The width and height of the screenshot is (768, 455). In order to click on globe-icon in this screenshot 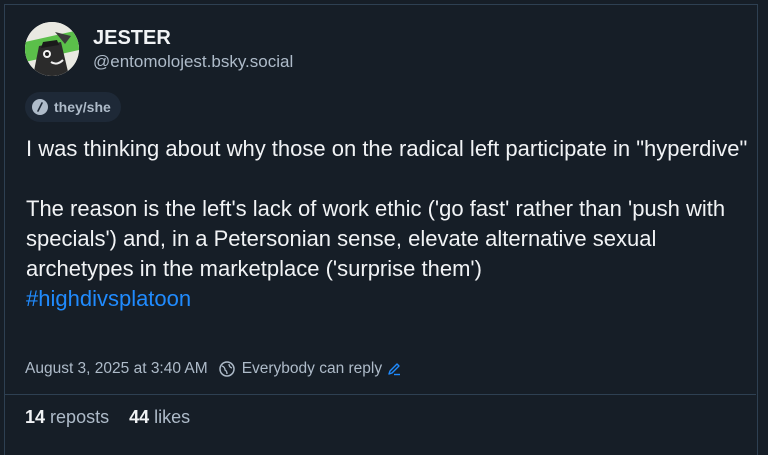, I will do `click(226, 369)`.